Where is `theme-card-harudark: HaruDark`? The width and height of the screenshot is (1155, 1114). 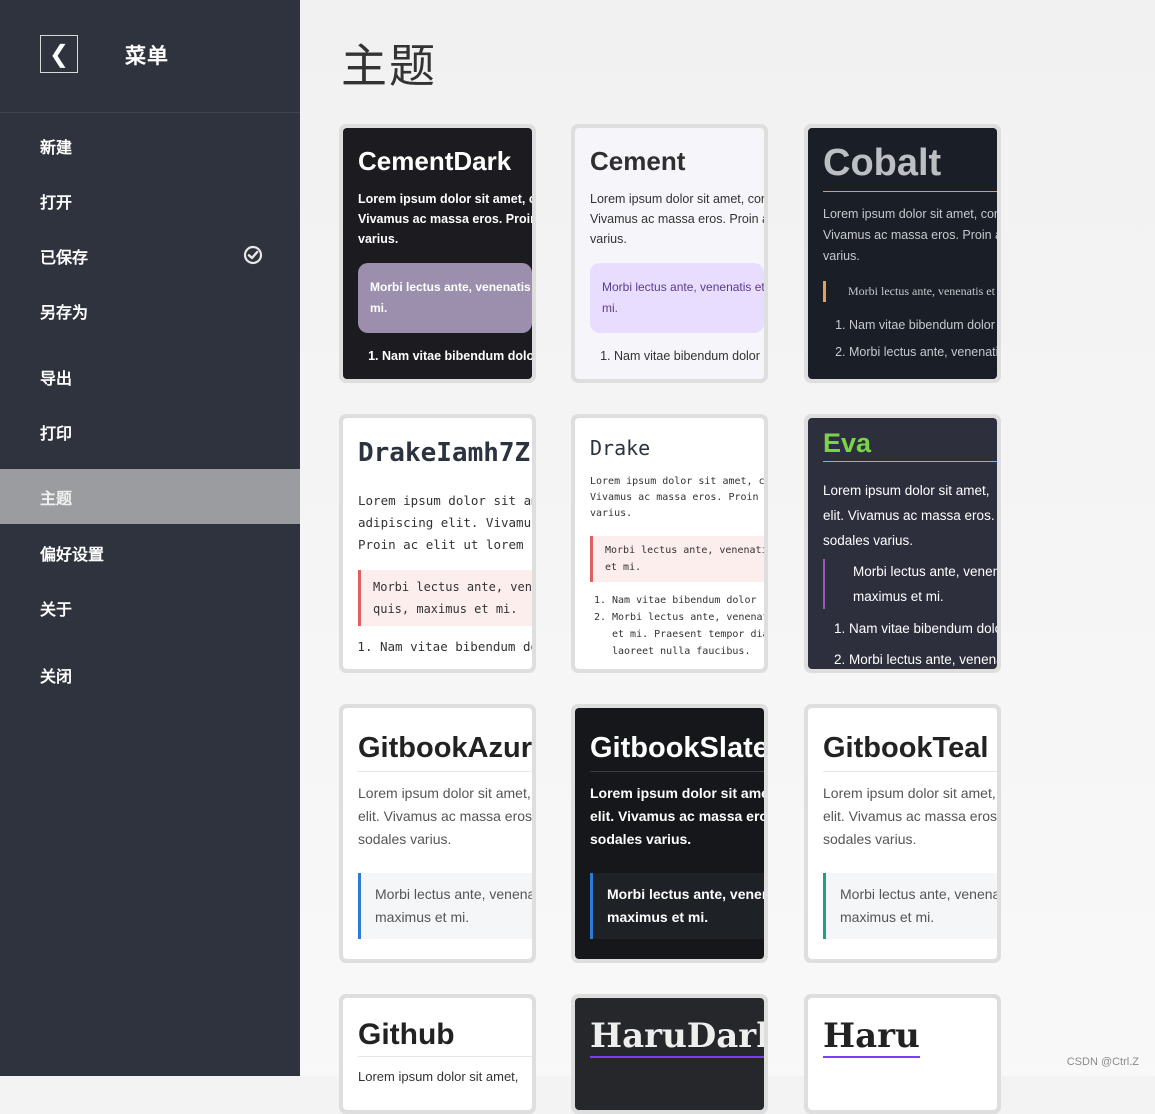
theme-card-harudark: HaruDark is located at coordinates (669, 1054).